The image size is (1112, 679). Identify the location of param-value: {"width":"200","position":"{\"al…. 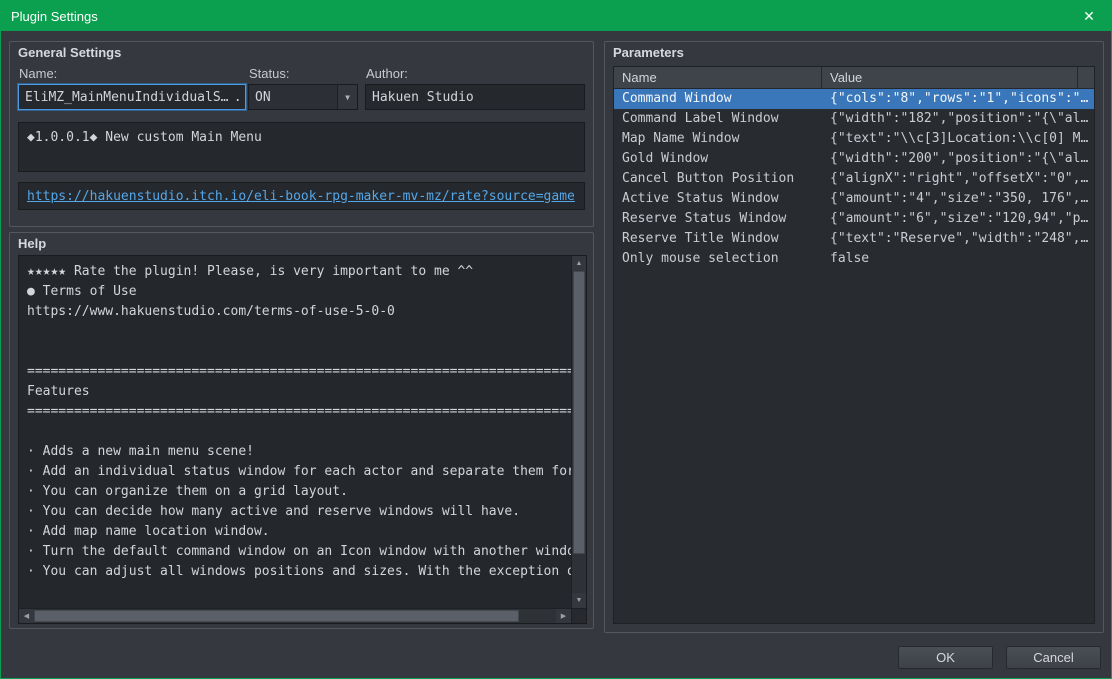
(959, 158).